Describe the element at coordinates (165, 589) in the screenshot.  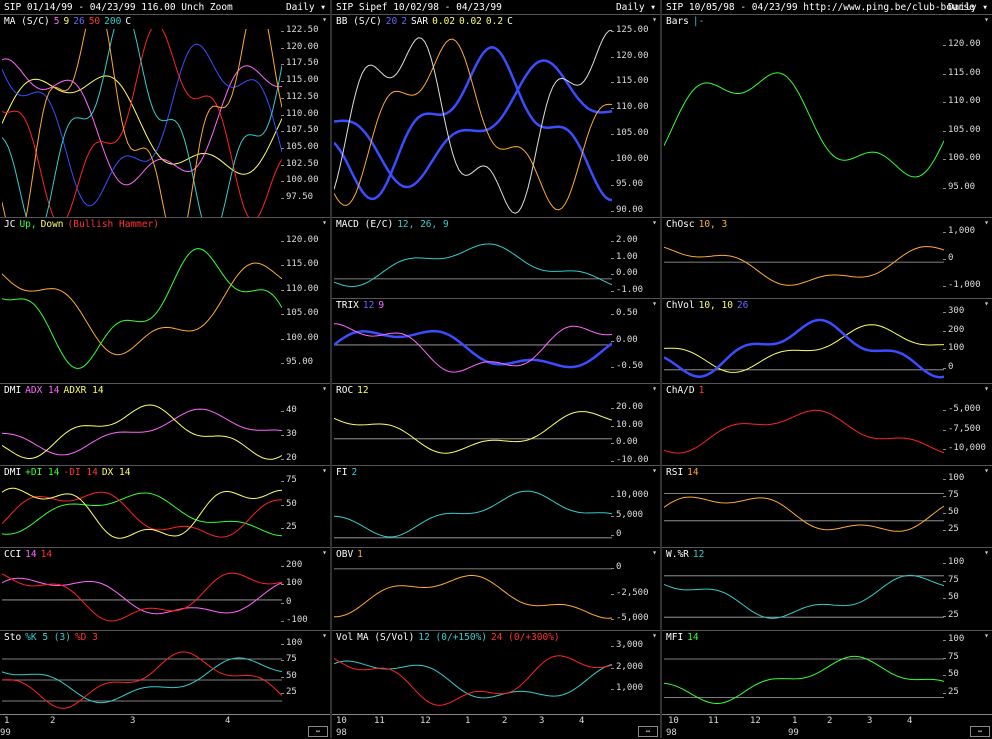
I see `indicator-panel: CCI 14 14 ▾ 200 100 0 -100` at that location.